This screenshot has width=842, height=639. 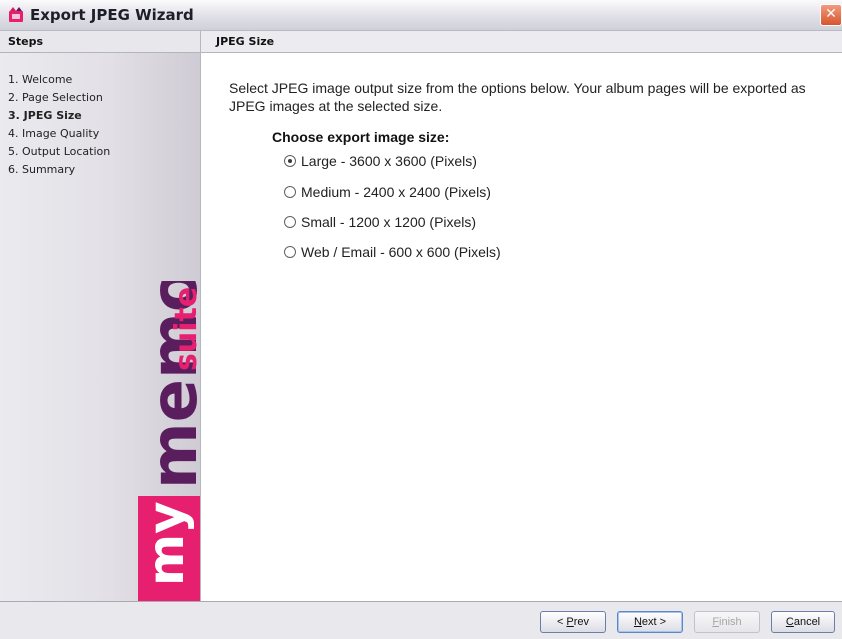 I want to click on step-item-jpeg-size: 3. JPEG Size, so click(x=45, y=115).